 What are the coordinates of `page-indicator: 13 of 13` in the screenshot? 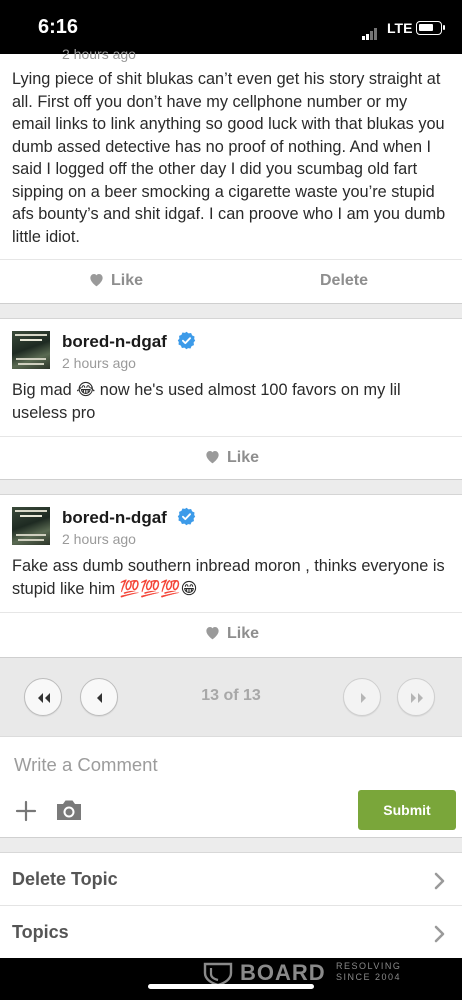 It's located at (231, 695).